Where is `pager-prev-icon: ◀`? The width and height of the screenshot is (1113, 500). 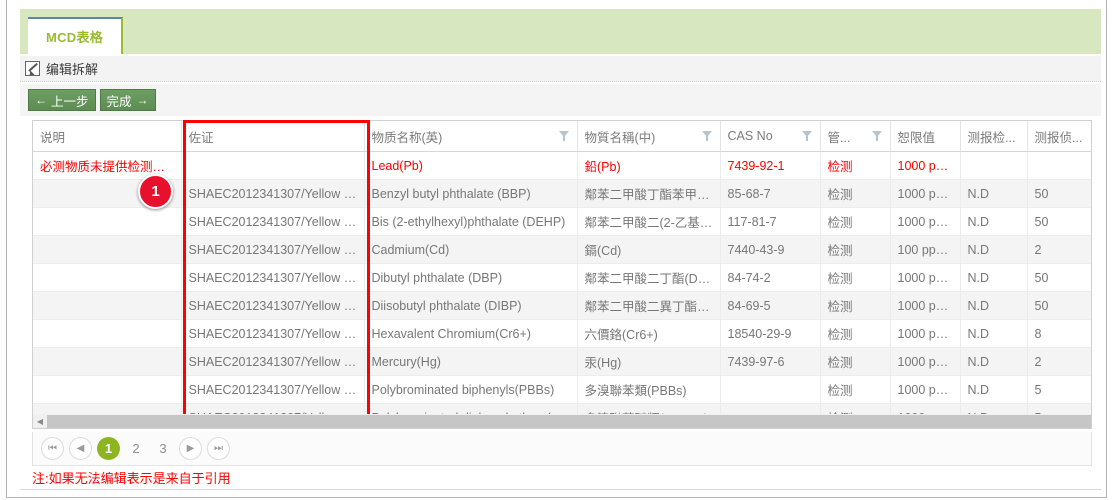 pager-prev-icon: ◀ is located at coordinates (80, 448).